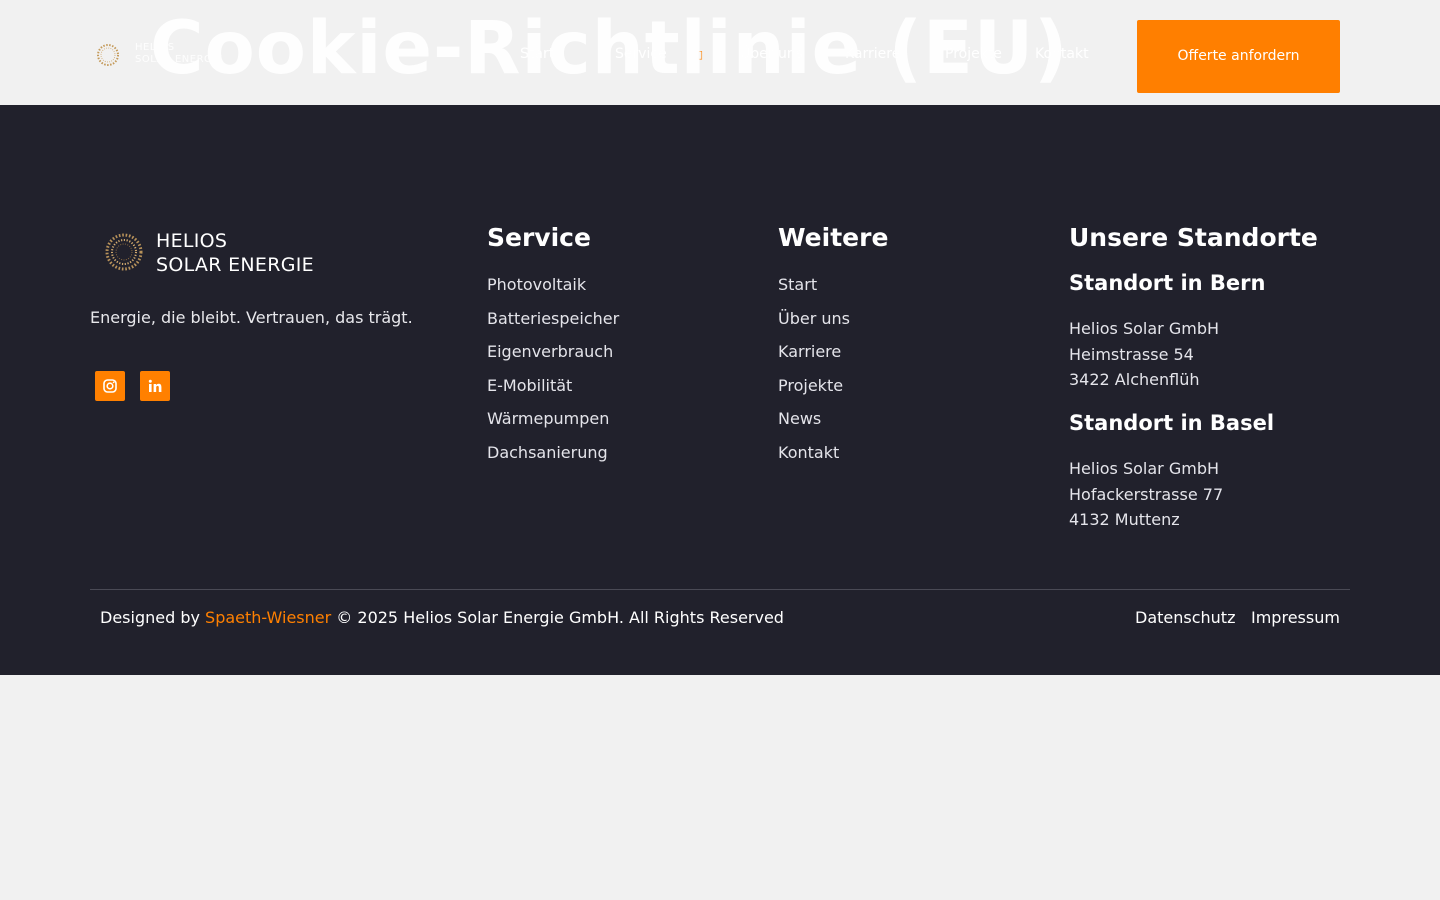 The width and height of the screenshot is (1440, 900). Describe the element at coordinates (1124, 519) in the screenshot. I see `address-line: 4132 Muttenz` at that location.